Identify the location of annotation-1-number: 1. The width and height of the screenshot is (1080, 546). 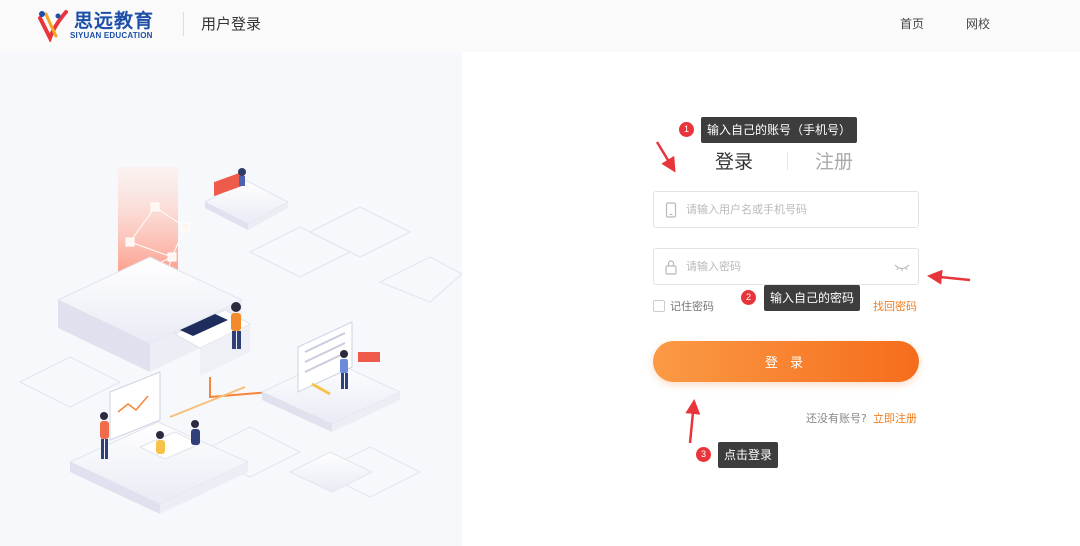
(686, 129).